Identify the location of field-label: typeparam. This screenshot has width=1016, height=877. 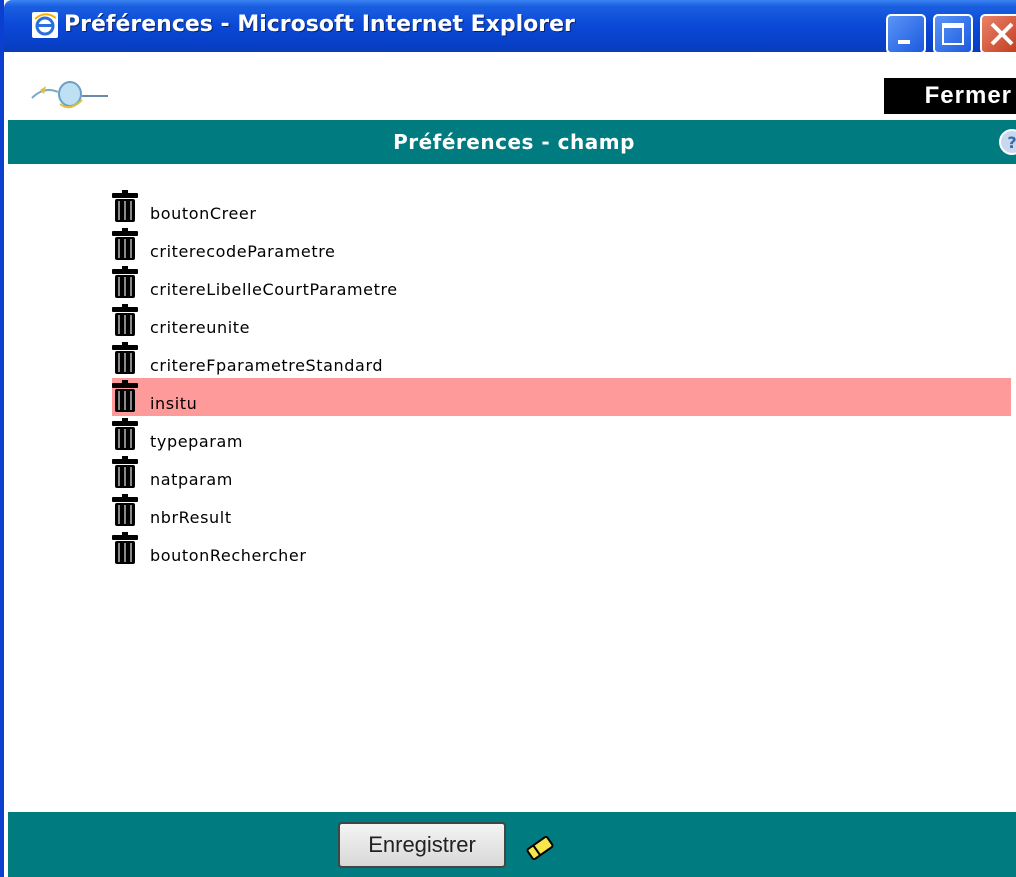
(197, 441).